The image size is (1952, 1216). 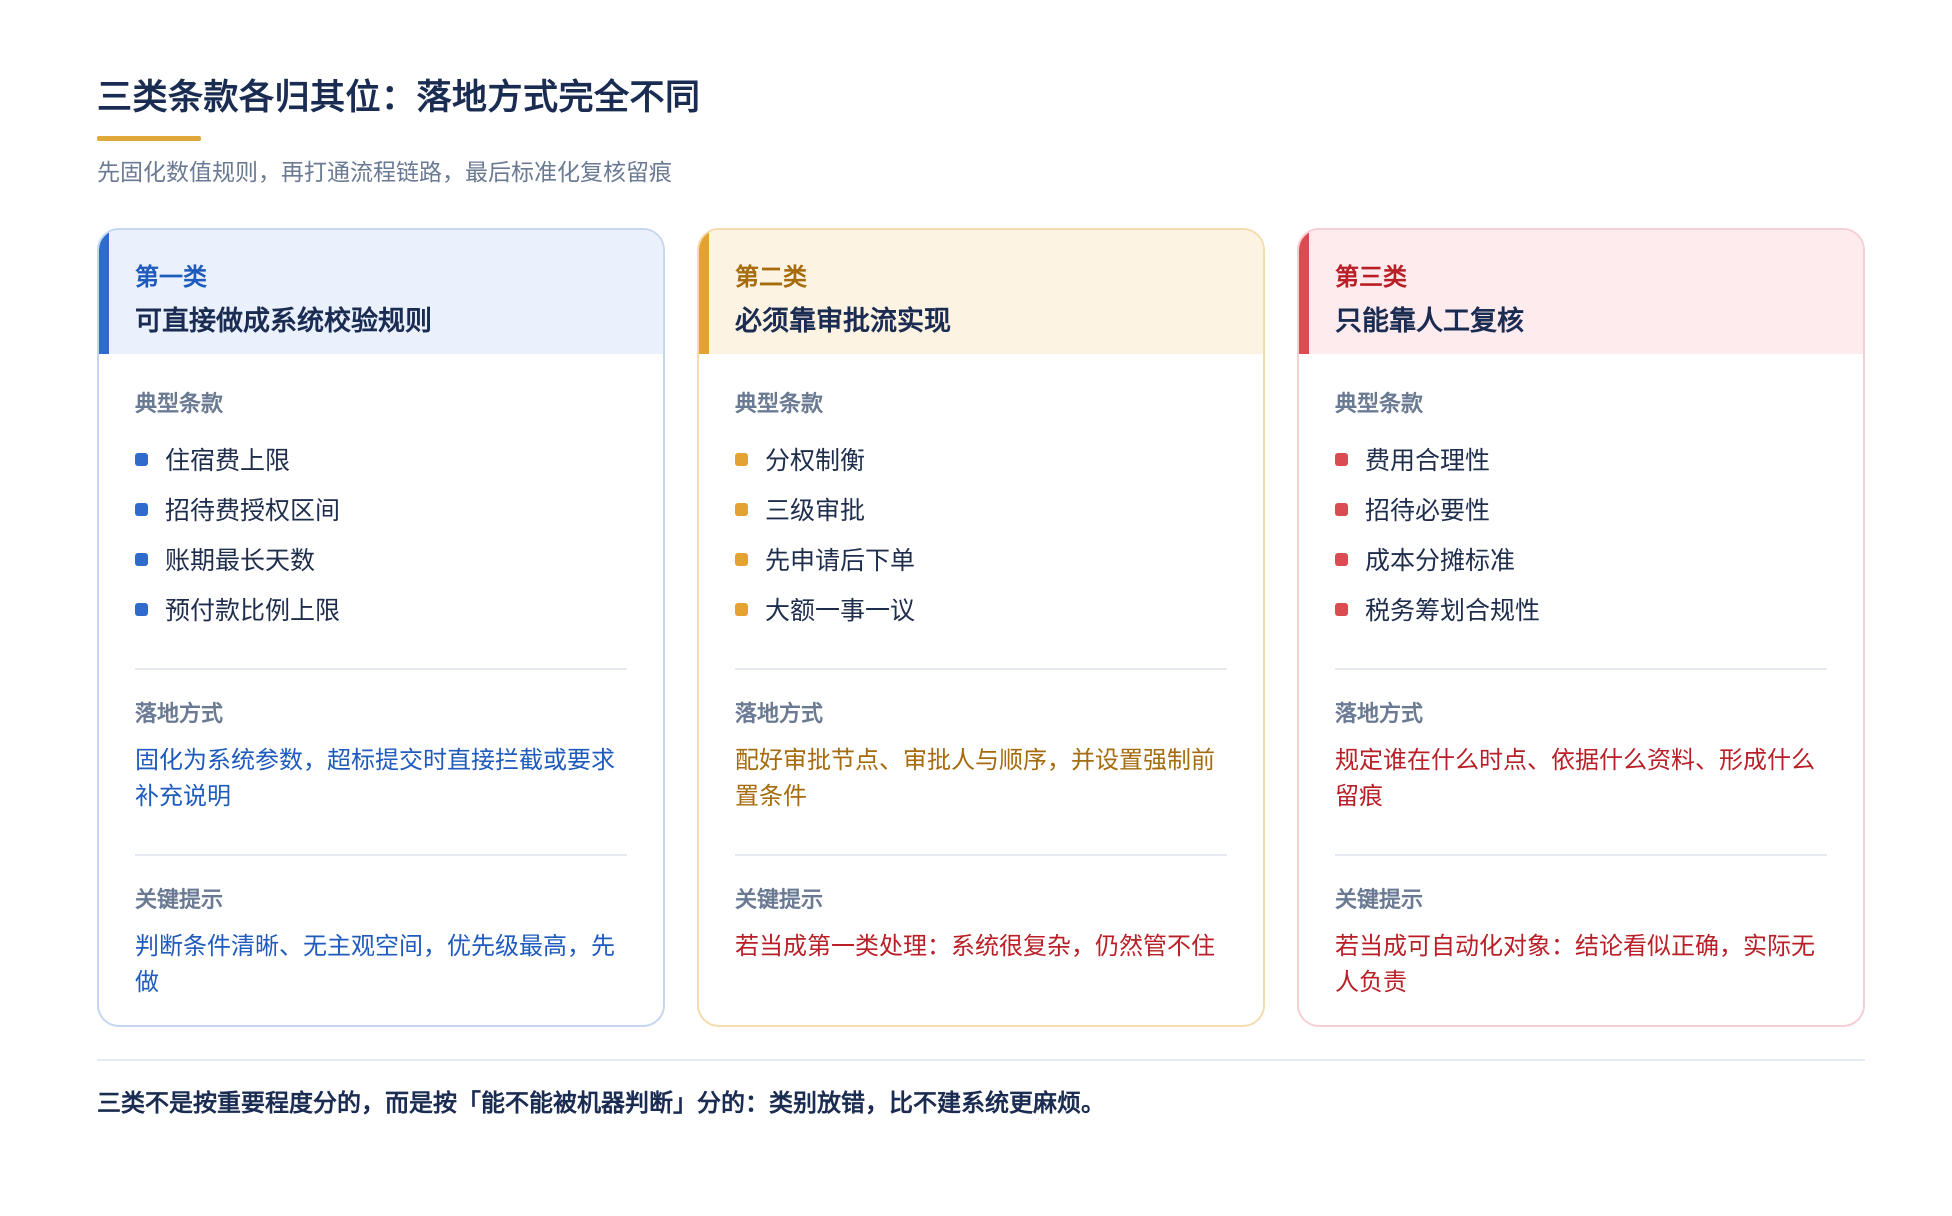 What do you see at coordinates (815, 510) in the screenshot?
I see `list-item-text: 三级审批` at bounding box center [815, 510].